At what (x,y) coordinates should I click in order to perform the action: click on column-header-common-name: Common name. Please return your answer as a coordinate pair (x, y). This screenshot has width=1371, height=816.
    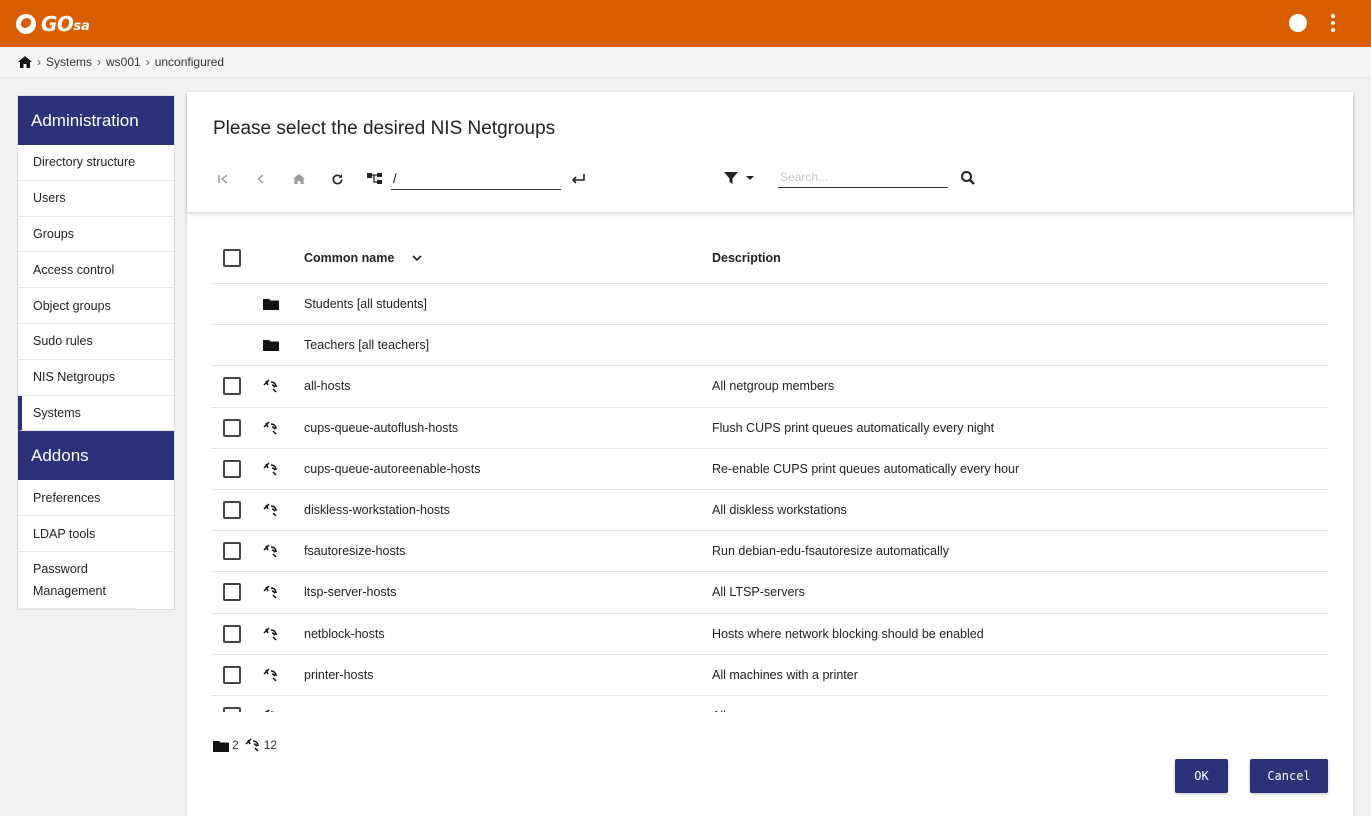
    Looking at the image, I should click on (508, 258).